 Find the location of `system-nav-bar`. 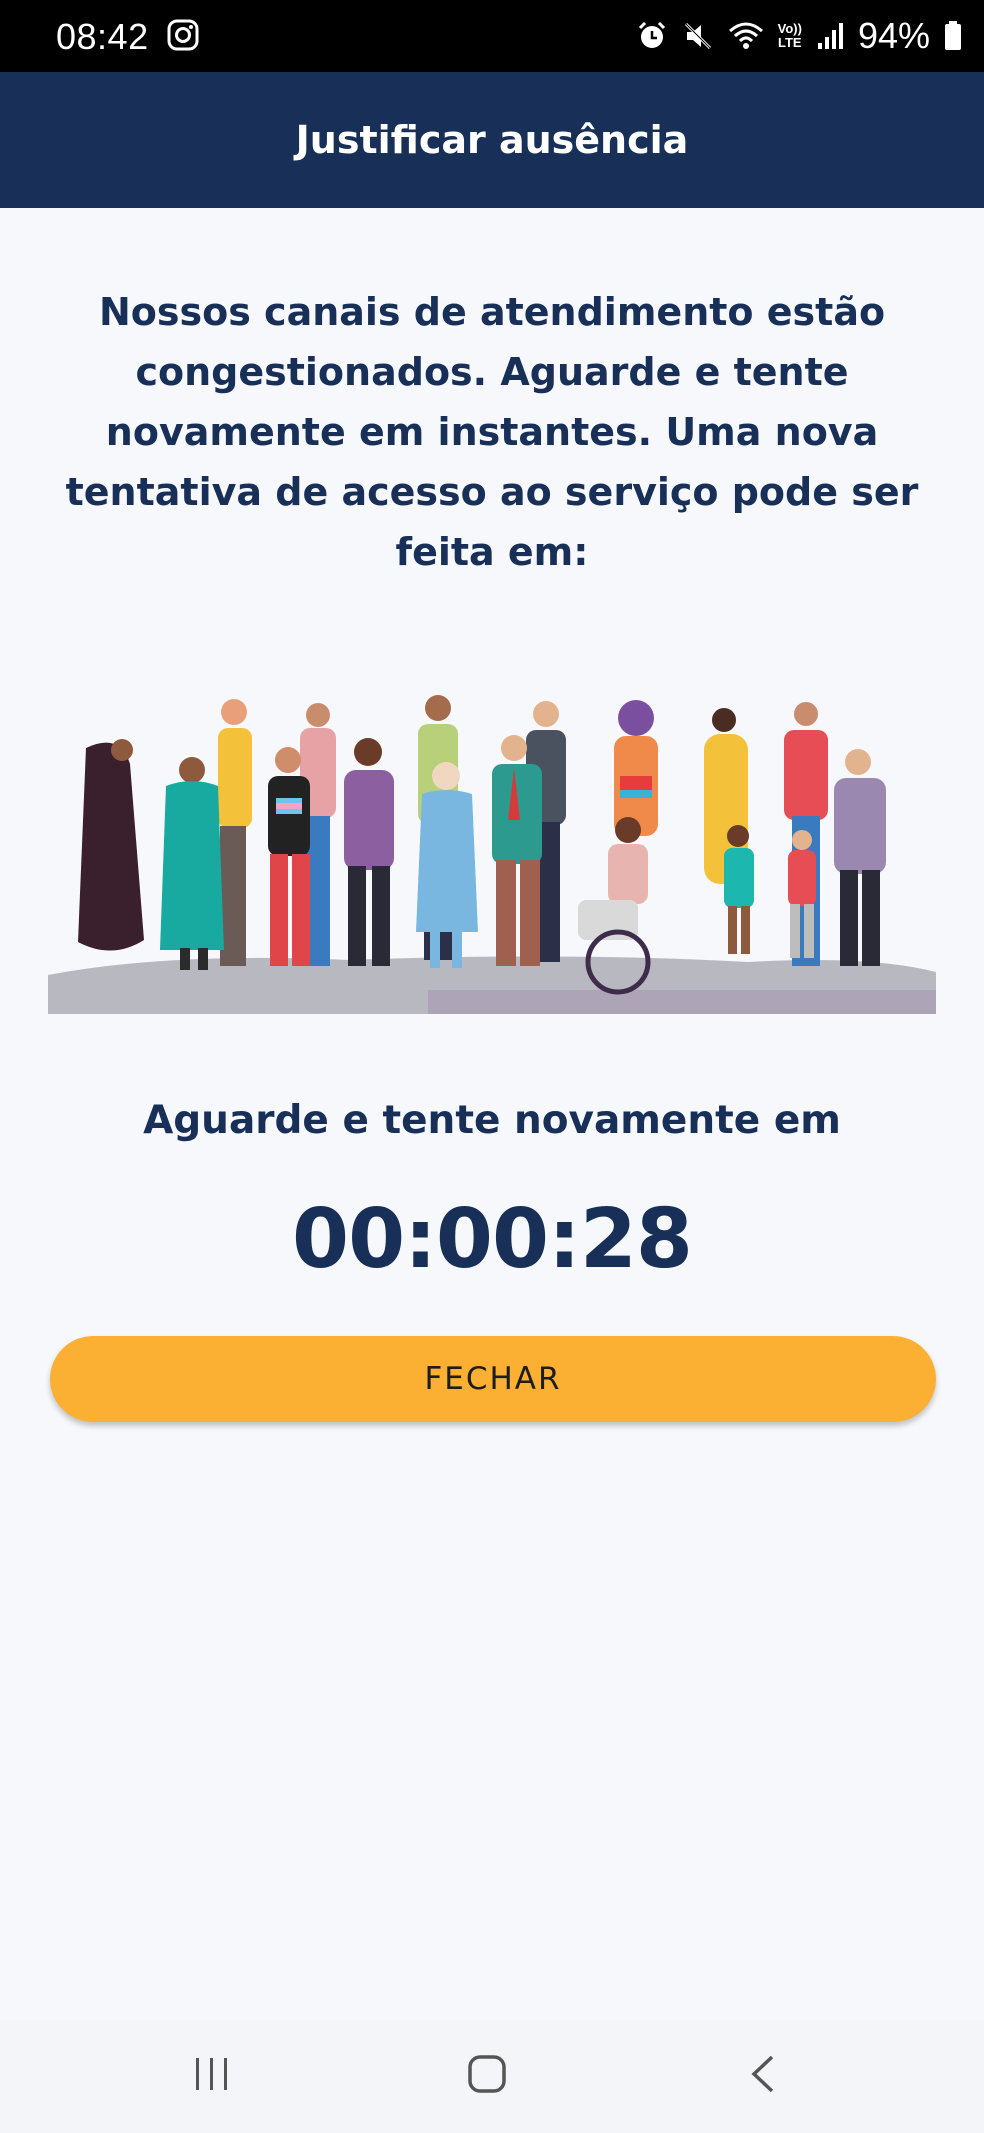

system-nav-bar is located at coordinates (492, 2076).